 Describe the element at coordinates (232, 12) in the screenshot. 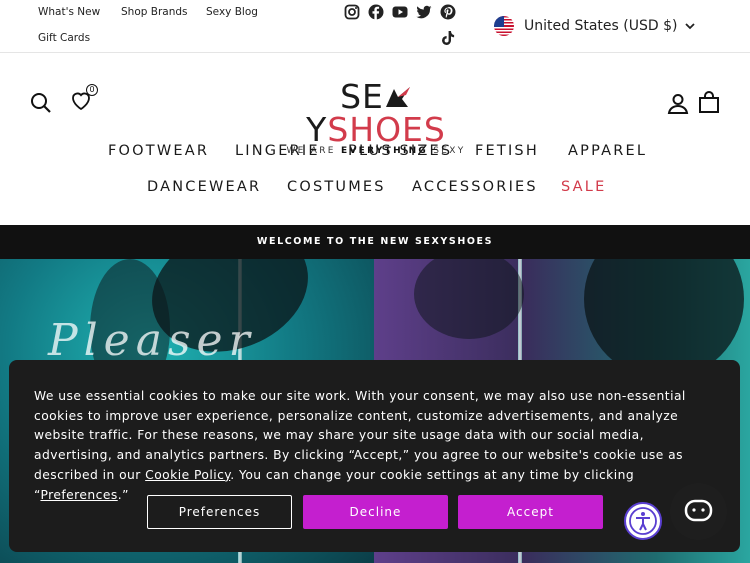

I see `sexy-blog-link: Sexy Blog` at that location.